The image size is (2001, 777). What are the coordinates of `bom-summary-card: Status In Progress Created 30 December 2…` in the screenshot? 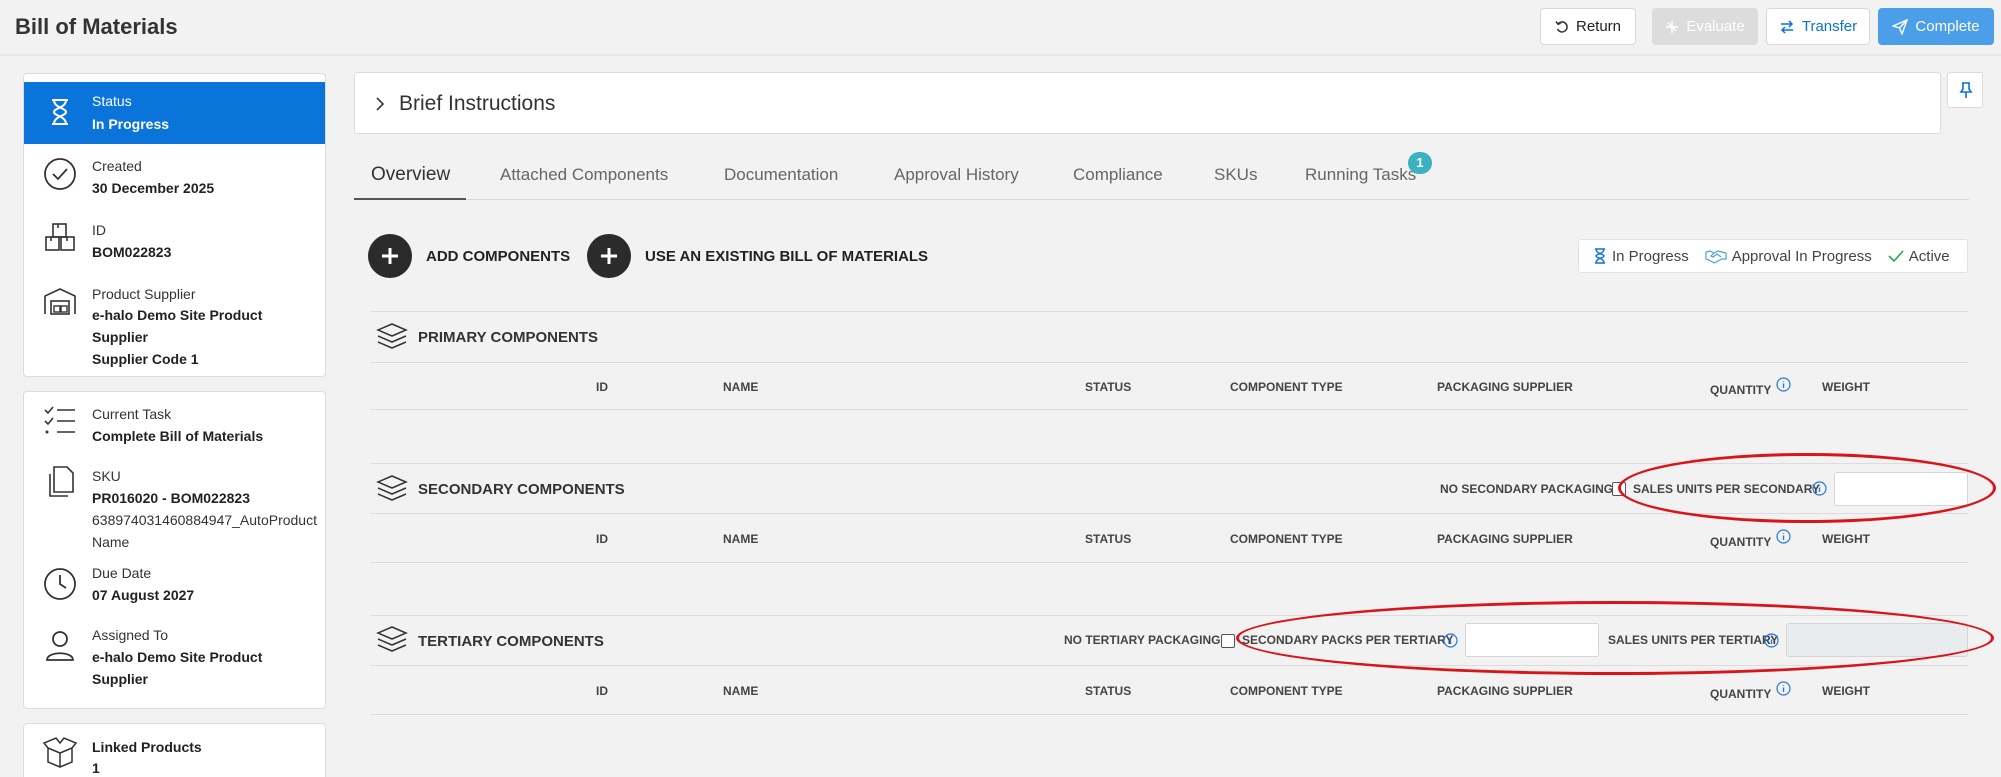 It's located at (174, 225).